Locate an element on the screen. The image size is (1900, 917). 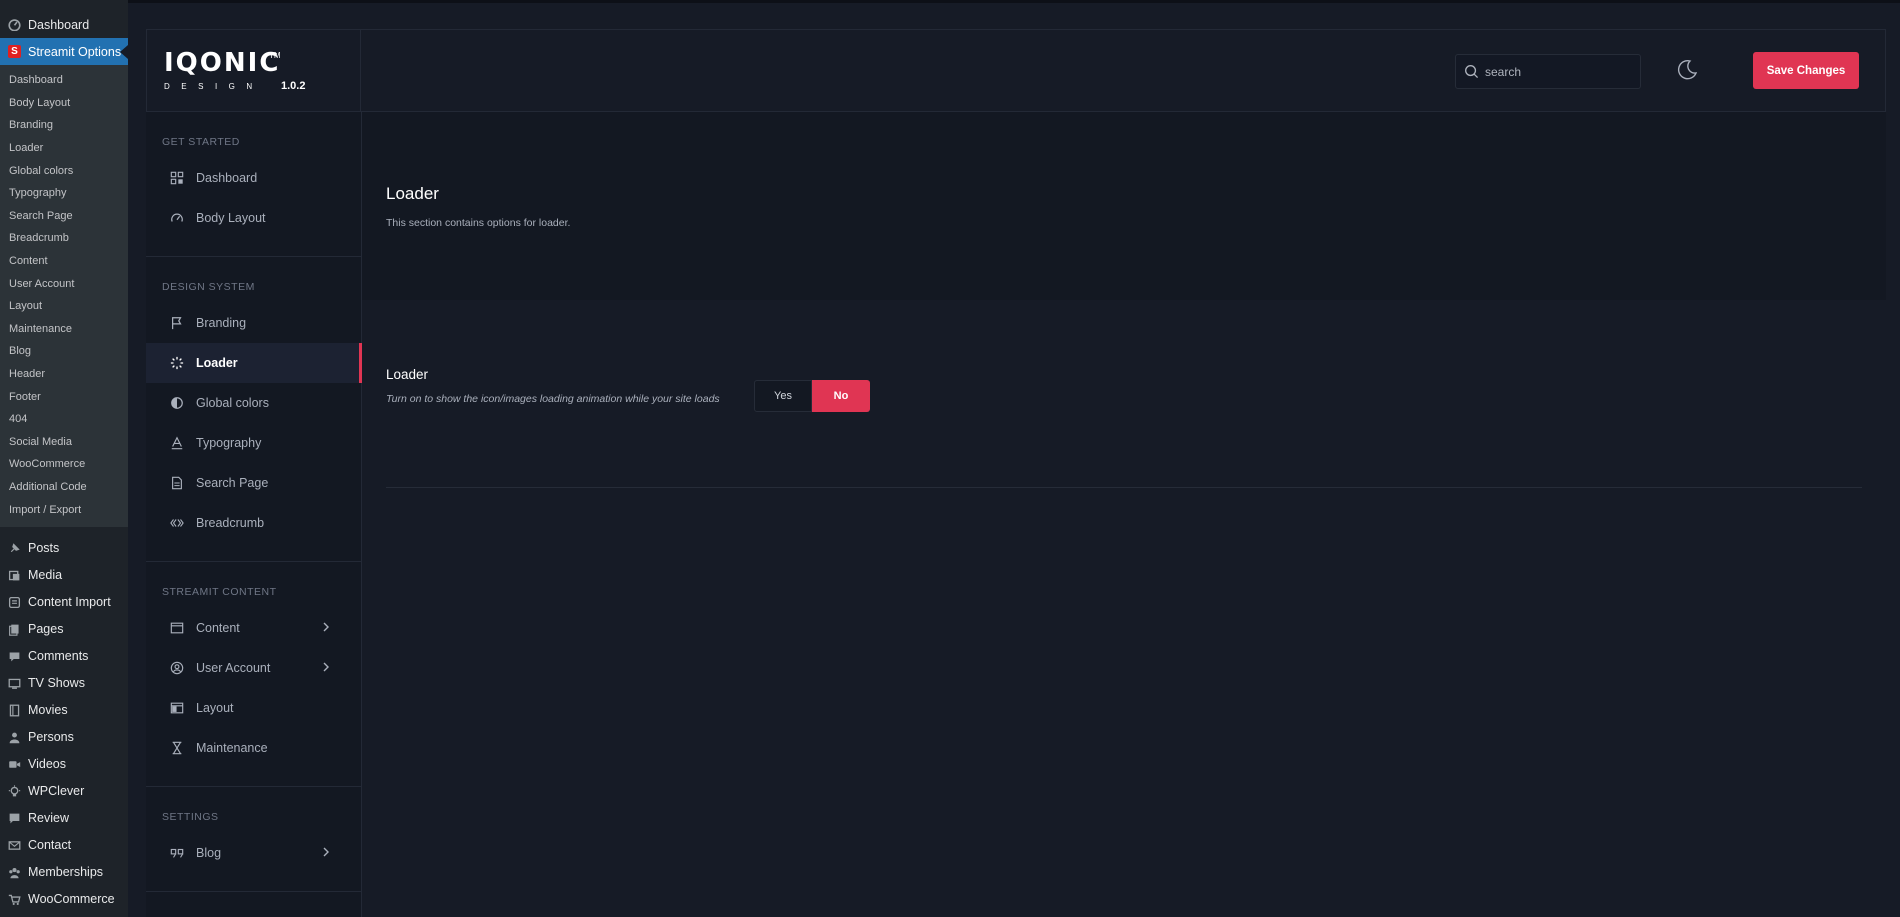
wp-menu-videos: Videos is located at coordinates (64, 764).